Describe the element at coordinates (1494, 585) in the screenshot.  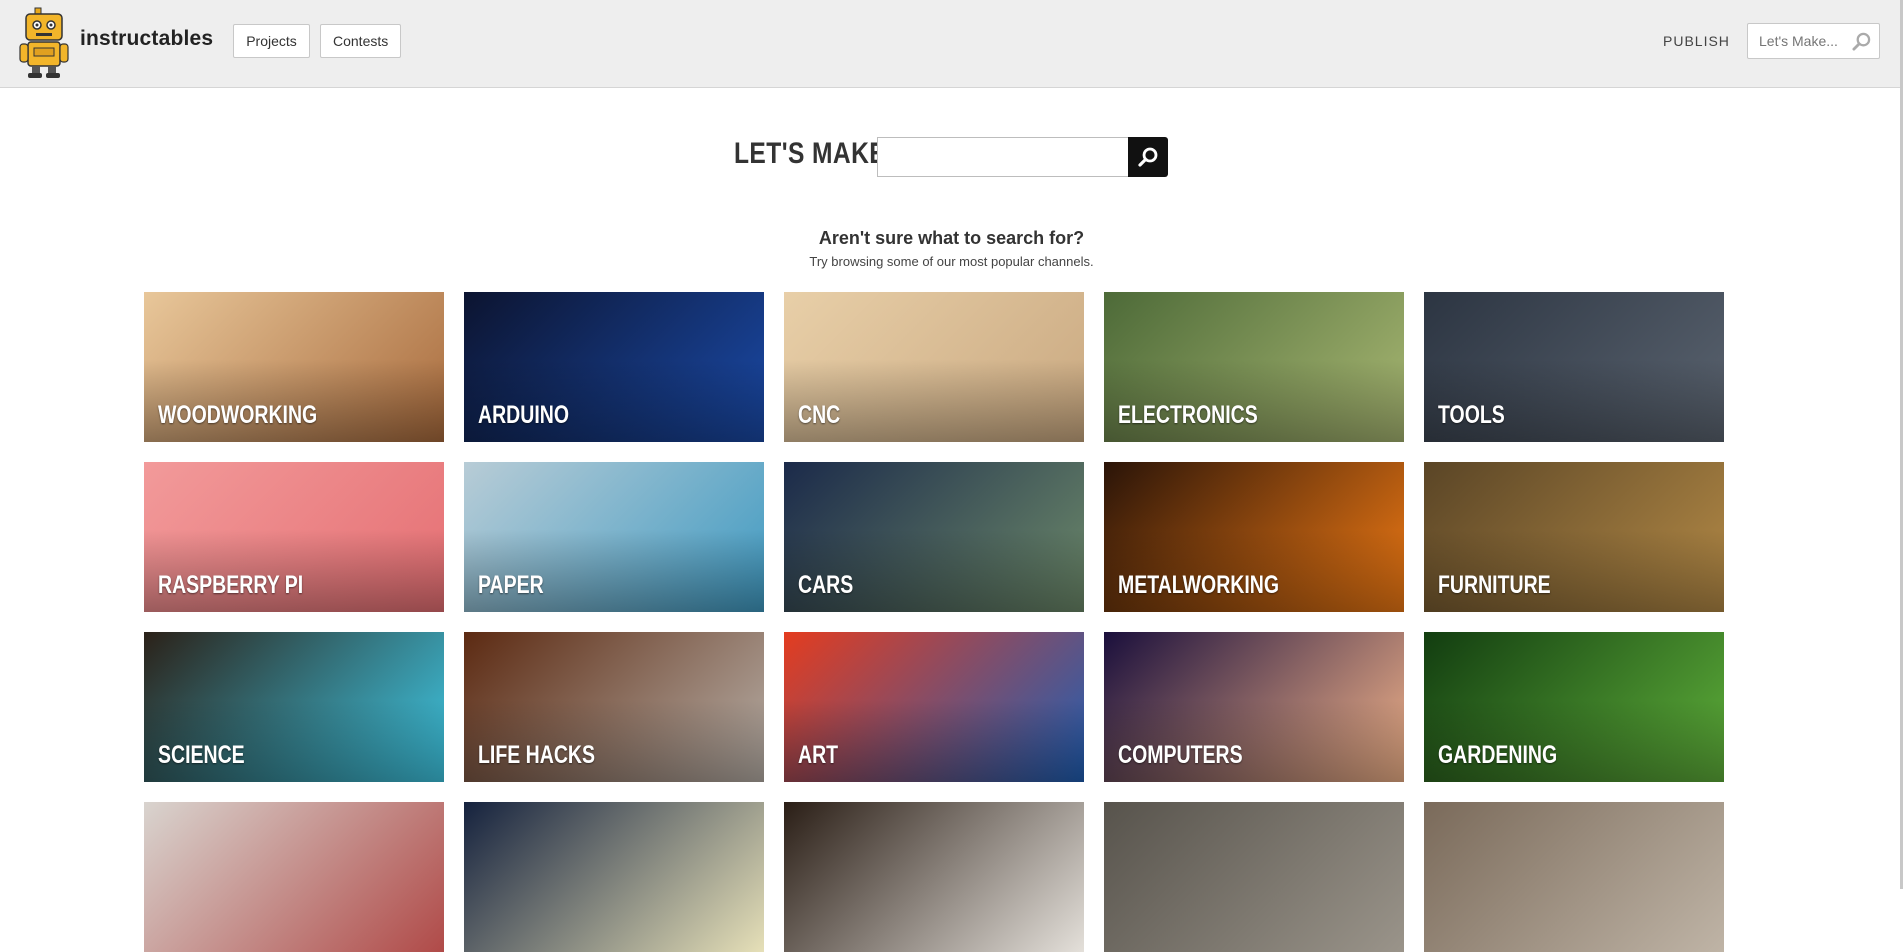
I see `channel-label: FURNITURE` at that location.